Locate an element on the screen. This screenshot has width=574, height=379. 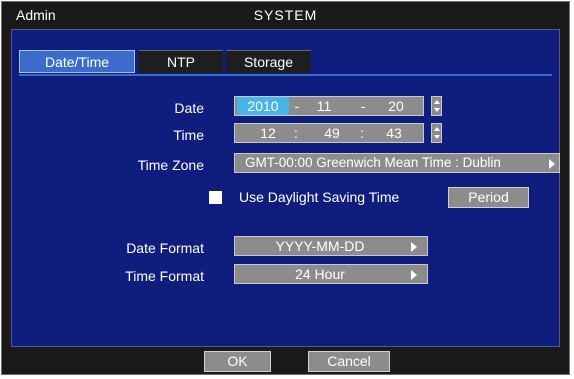
title-bar: Admin SYSTEM is located at coordinates (285, 15).